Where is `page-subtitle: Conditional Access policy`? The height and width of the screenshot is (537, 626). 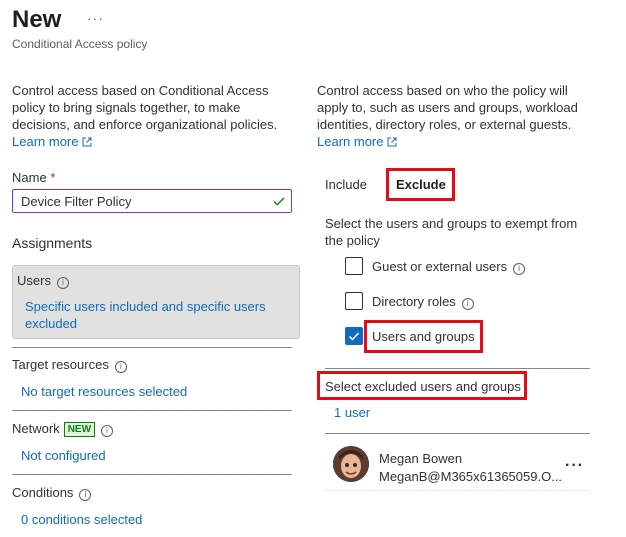 page-subtitle: Conditional Access policy is located at coordinates (80, 44).